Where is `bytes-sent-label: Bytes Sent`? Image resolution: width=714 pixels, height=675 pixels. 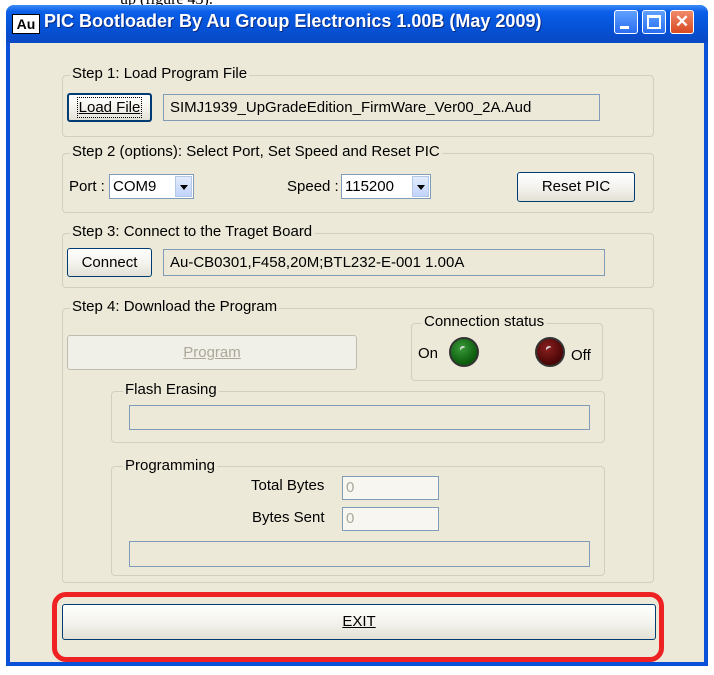 bytes-sent-label: Bytes Sent is located at coordinates (288, 517).